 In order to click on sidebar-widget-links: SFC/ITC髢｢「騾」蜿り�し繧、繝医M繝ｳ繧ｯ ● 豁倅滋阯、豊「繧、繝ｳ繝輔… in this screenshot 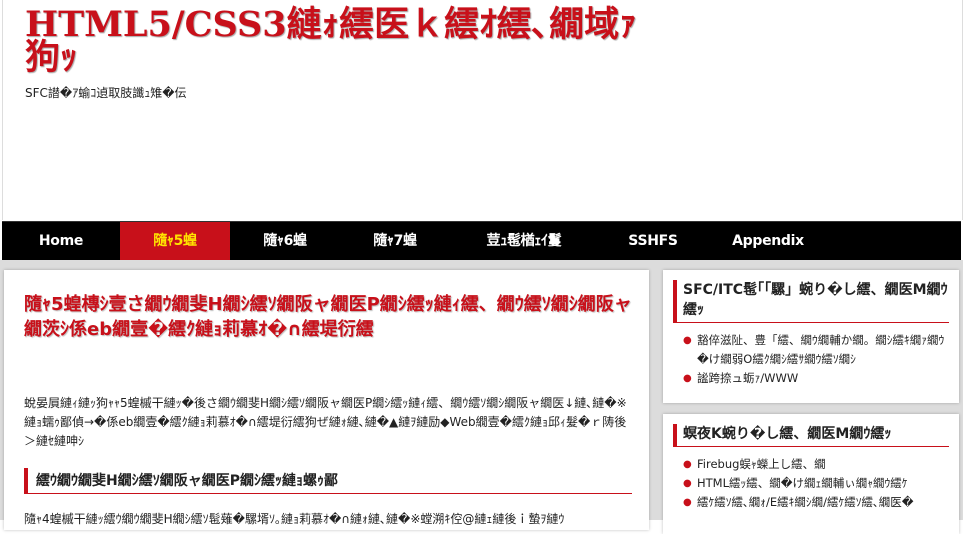, I will do `click(811, 336)`.